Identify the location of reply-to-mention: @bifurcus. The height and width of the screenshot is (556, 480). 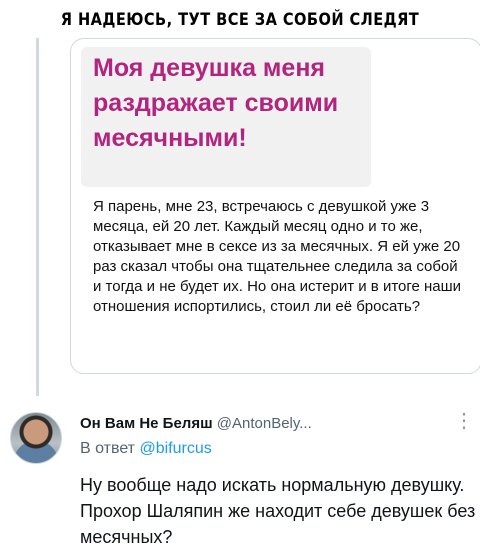
(175, 448).